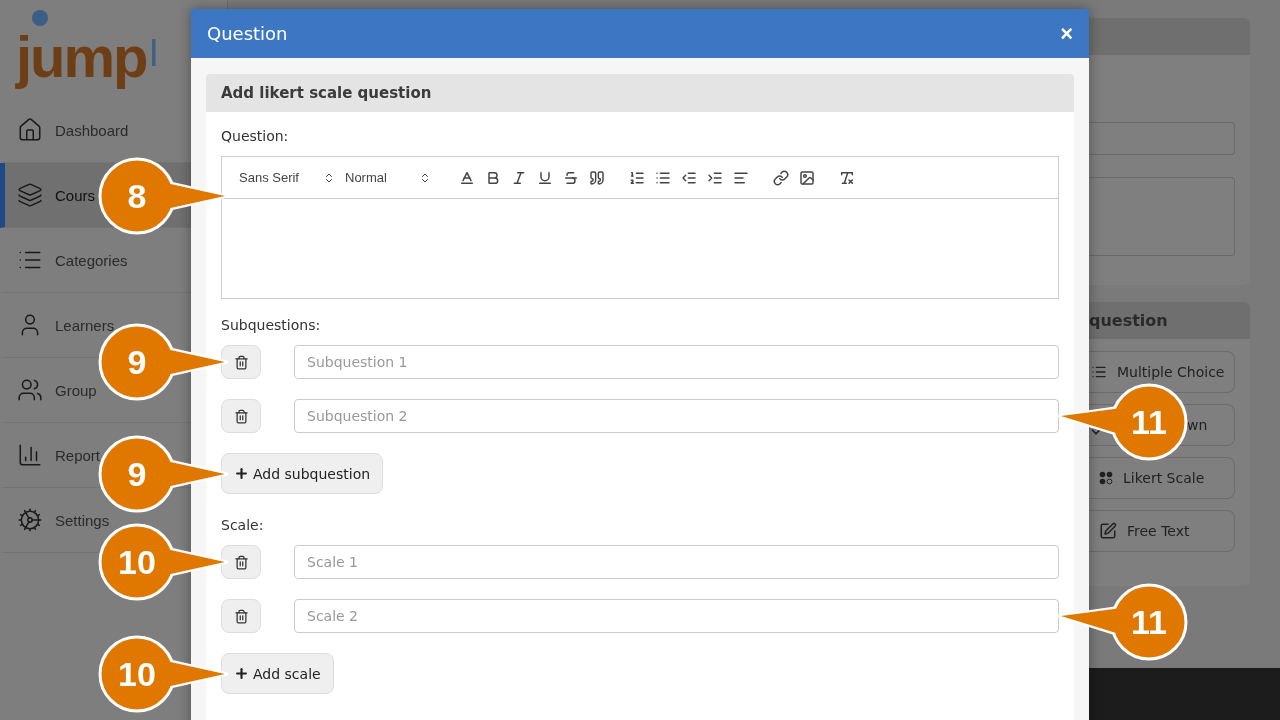  What do you see at coordinates (247, 33) in the screenshot?
I see `dialog-title: Question` at bounding box center [247, 33].